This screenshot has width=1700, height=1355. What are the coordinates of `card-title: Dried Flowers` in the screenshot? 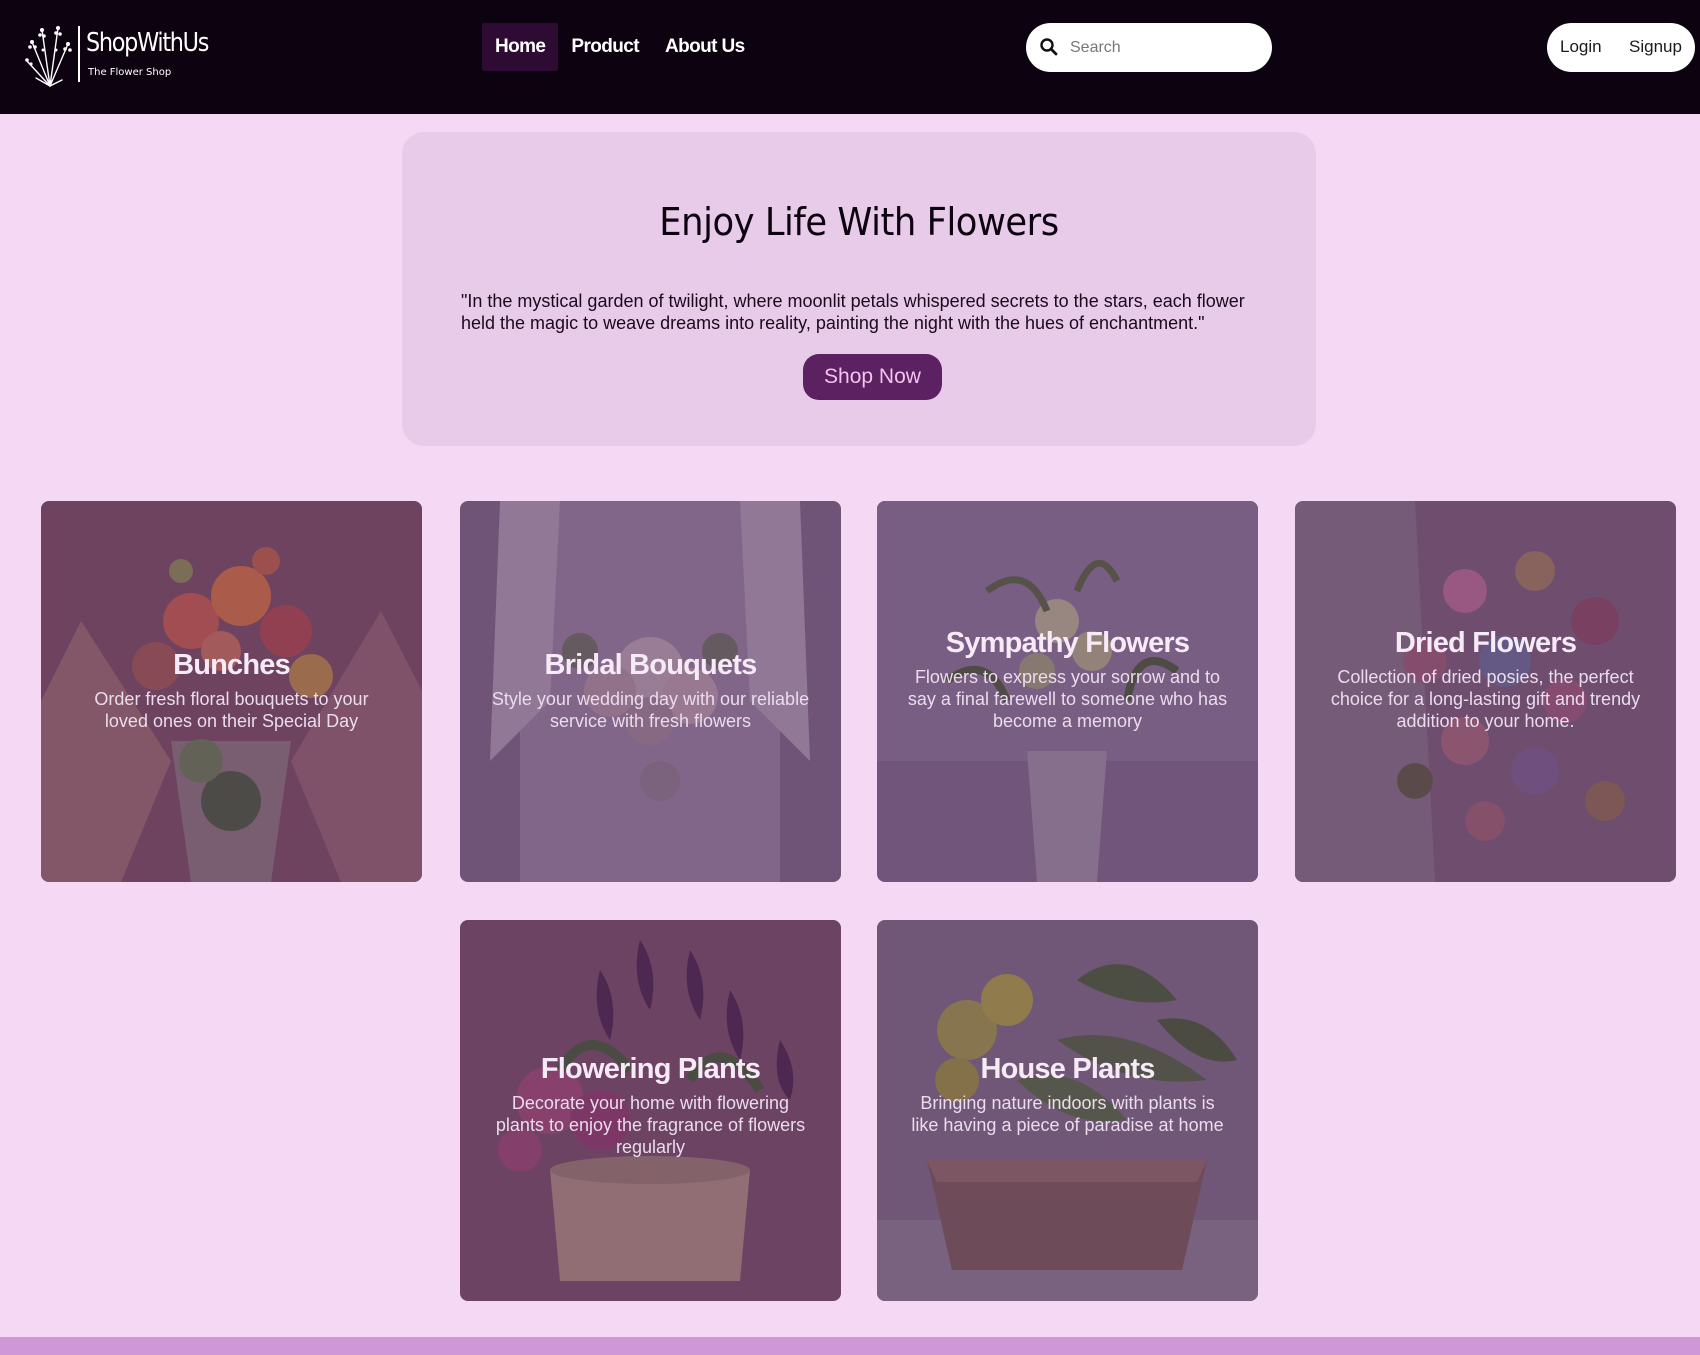 It's located at (1485, 643).